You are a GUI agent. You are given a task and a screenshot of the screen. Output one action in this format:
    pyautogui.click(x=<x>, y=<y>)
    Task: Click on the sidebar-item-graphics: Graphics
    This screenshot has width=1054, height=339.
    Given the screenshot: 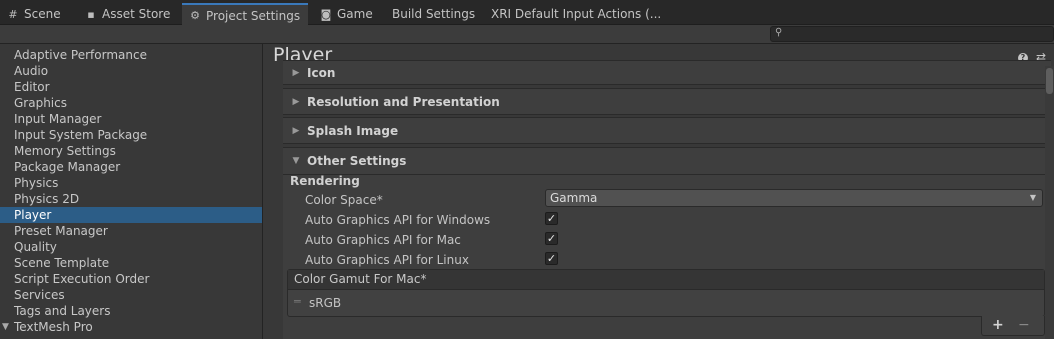 What is the action you would take?
    pyautogui.click(x=131, y=103)
    